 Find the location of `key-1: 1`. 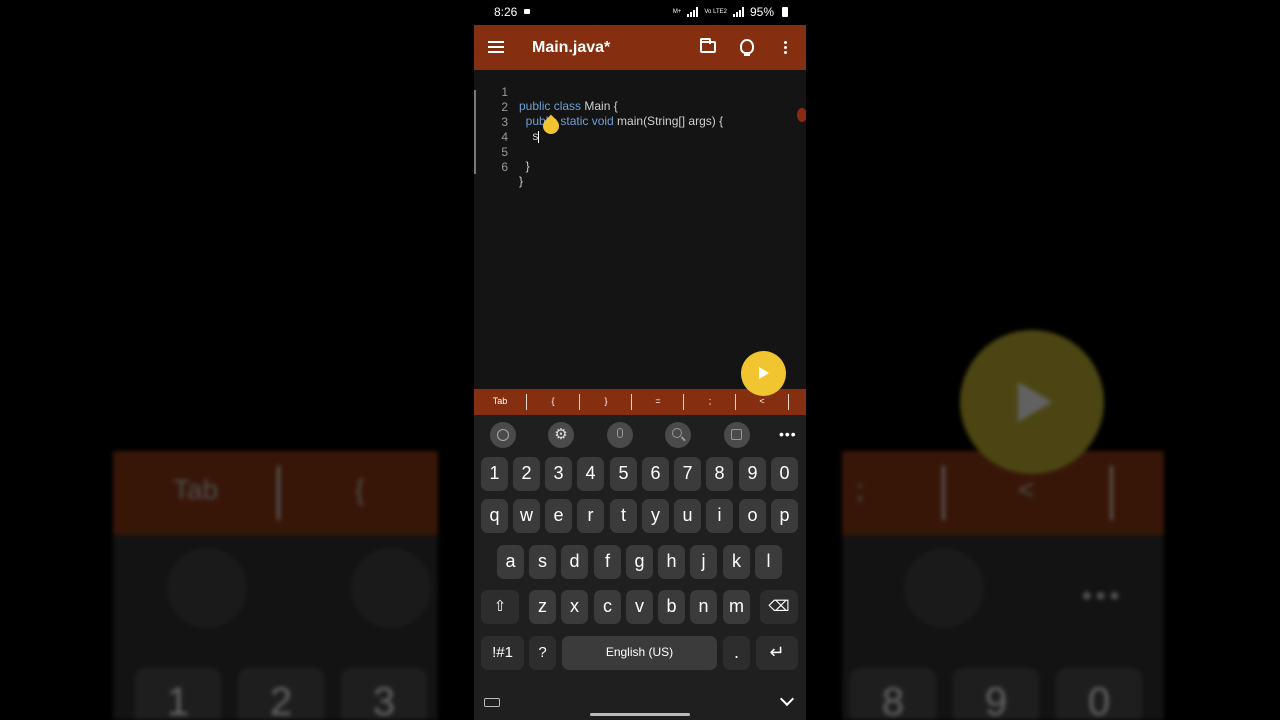

key-1: 1 is located at coordinates (494, 474).